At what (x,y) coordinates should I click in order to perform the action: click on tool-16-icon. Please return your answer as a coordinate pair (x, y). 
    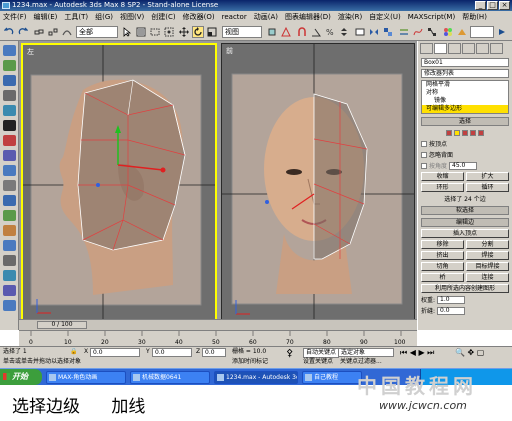
    Looking at the image, I should click on (9, 275).